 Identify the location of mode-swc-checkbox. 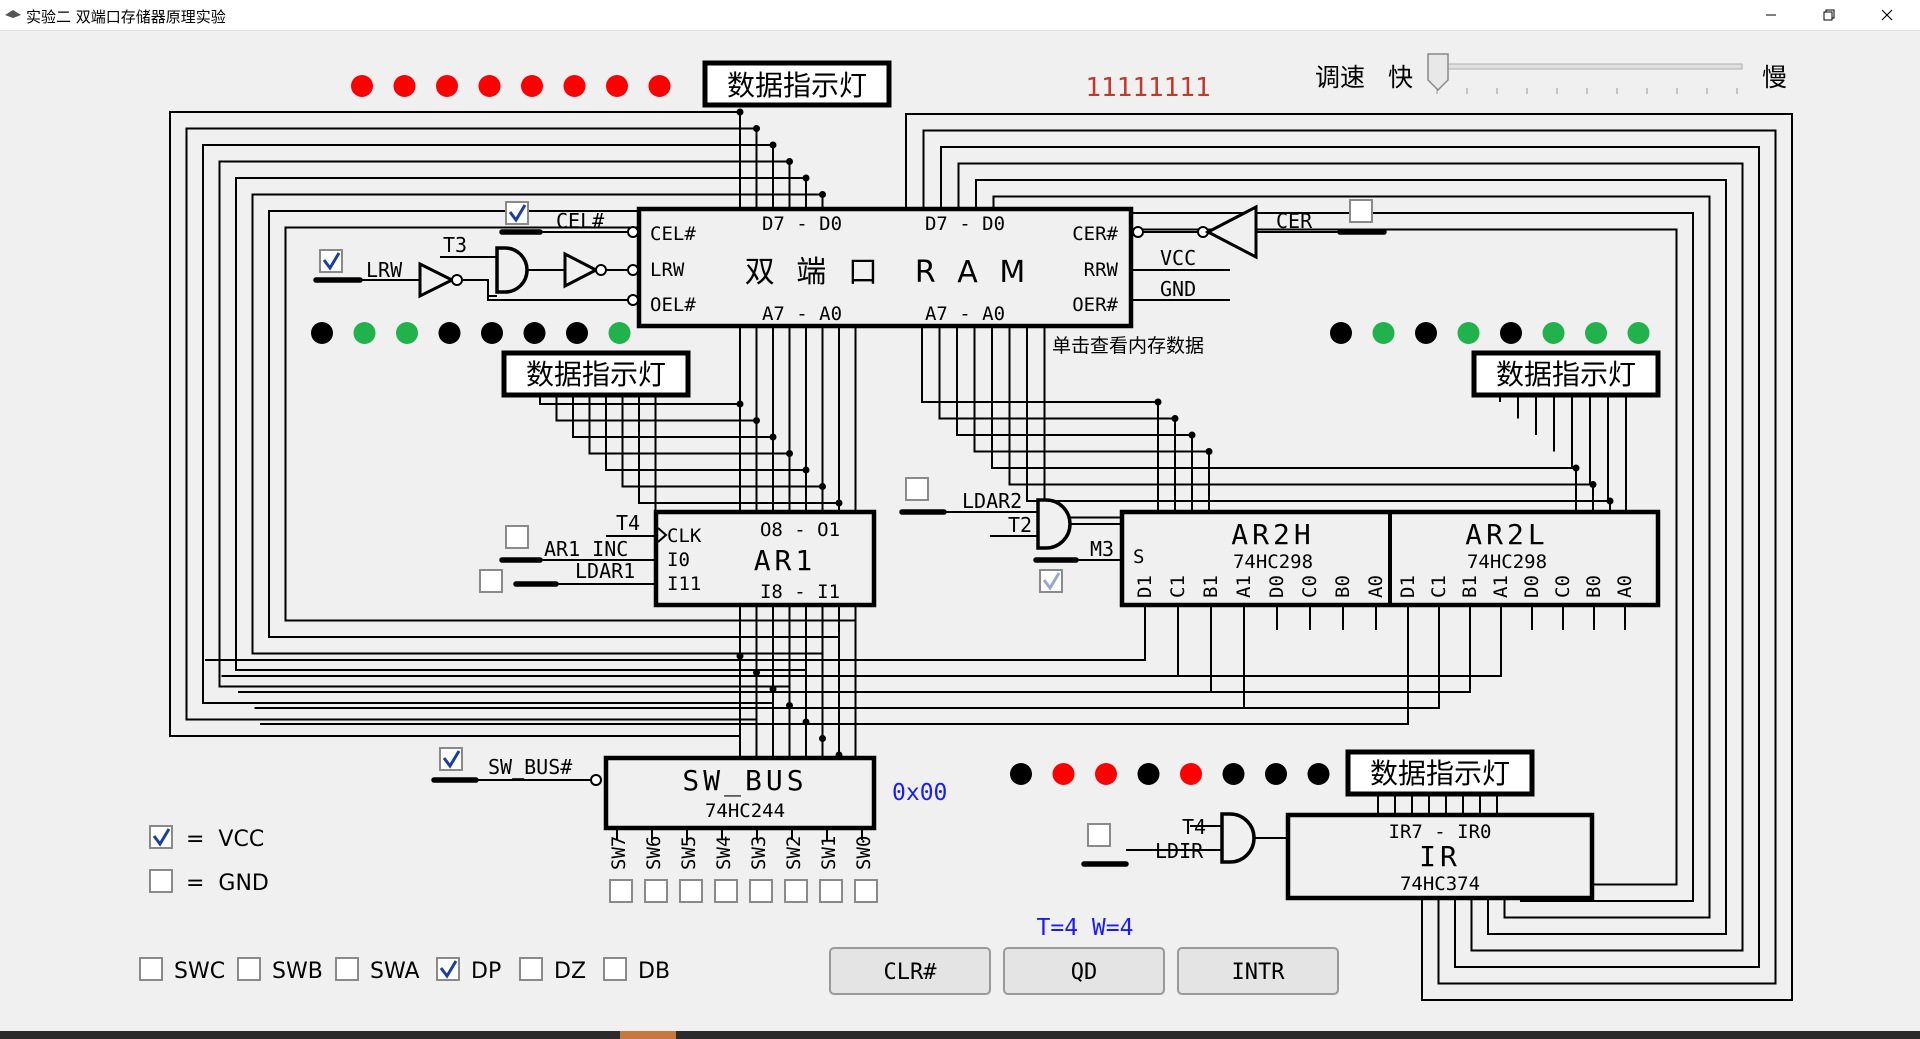
(151, 969).